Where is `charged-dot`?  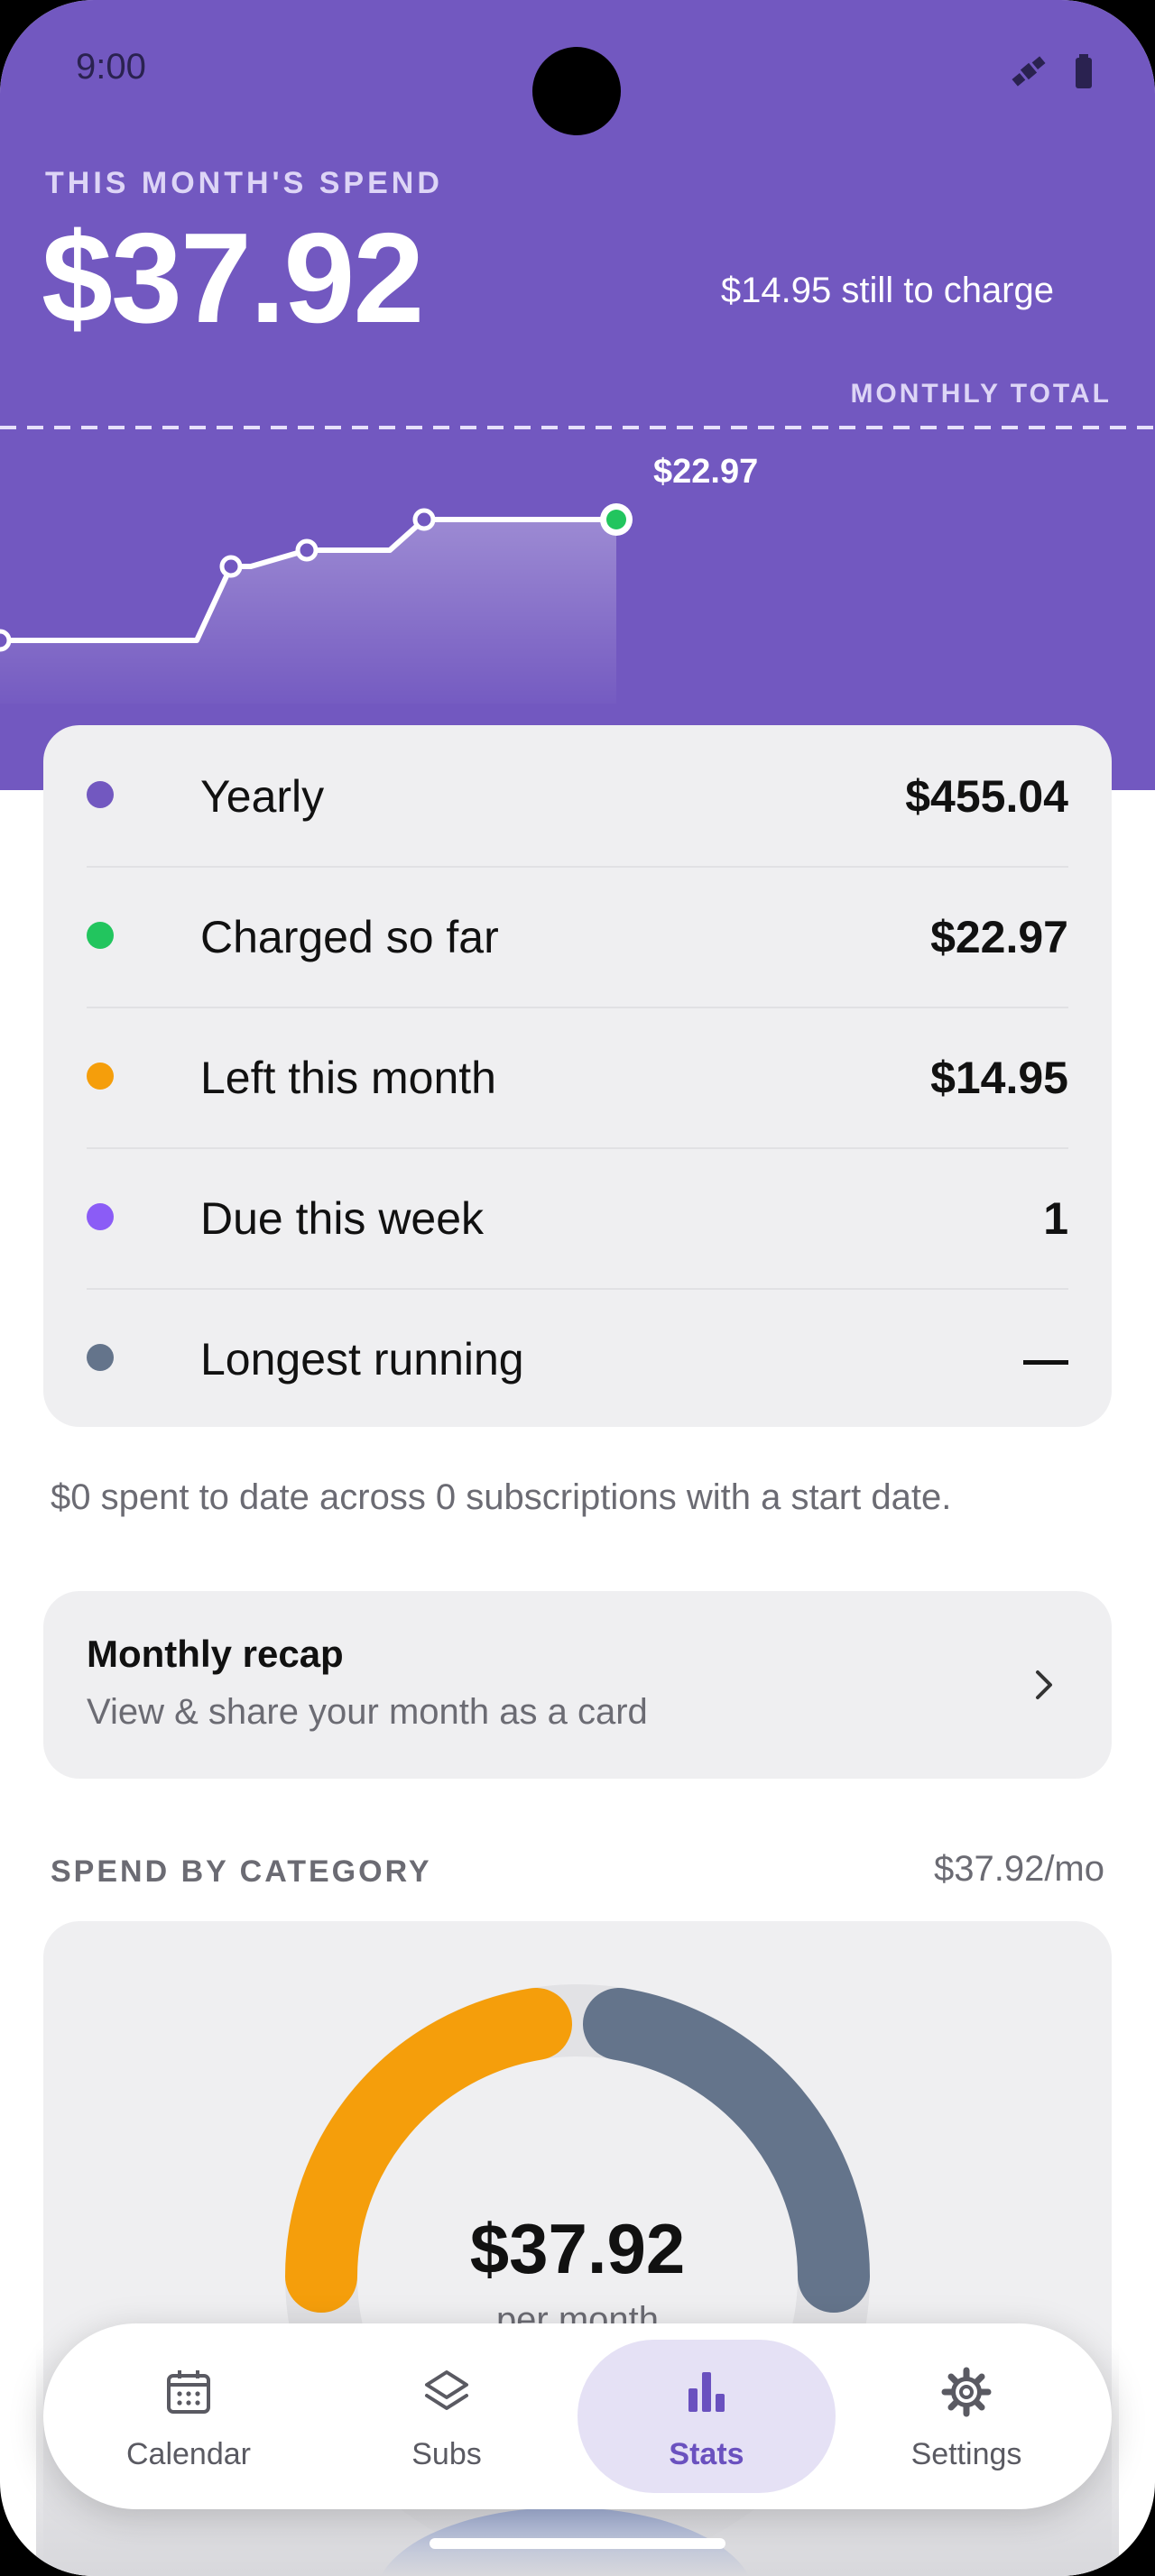 charged-dot is located at coordinates (100, 936).